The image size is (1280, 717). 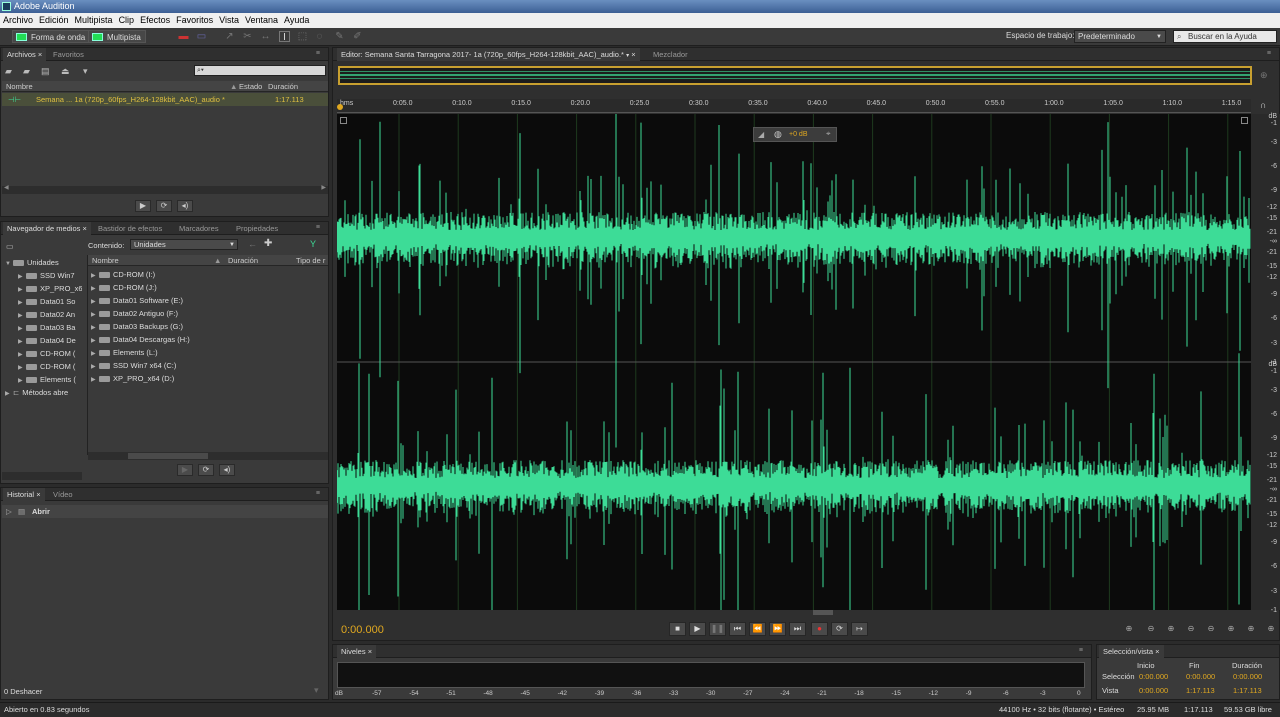 What do you see at coordinates (627, 56) in the screenshot?
I see `chevron-down-icon: ▾` at bounding box center [627, 56].